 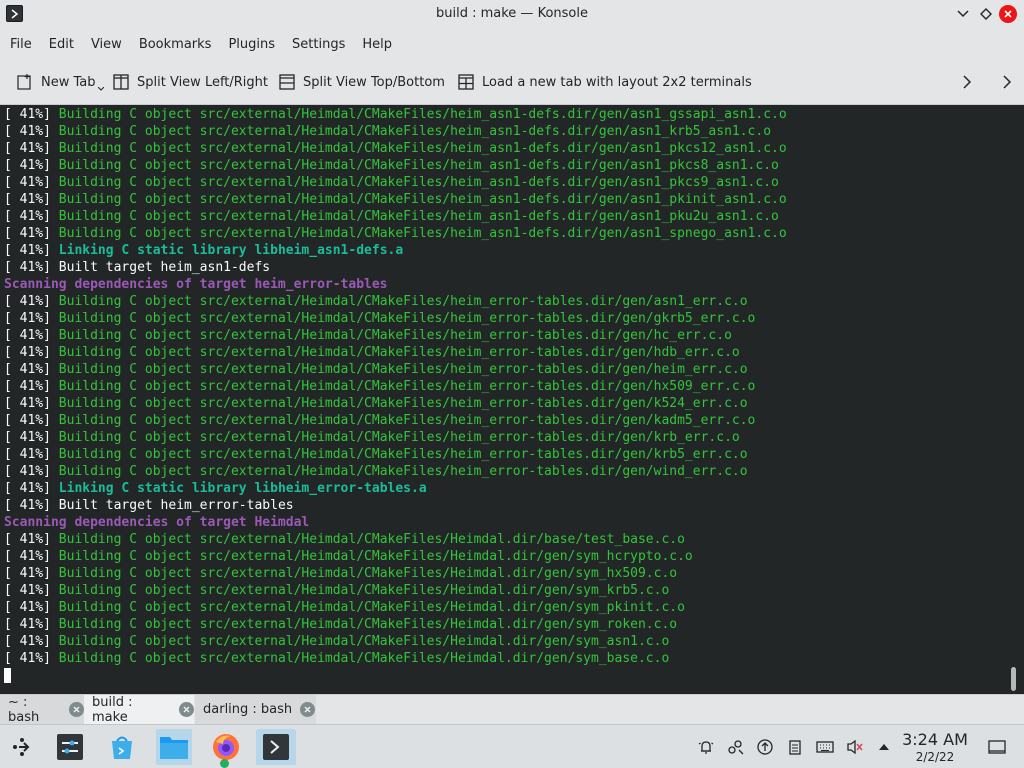 I want to click on split-top-bottom-label: Split View Top/Bottom, so click(x=374, y=82).